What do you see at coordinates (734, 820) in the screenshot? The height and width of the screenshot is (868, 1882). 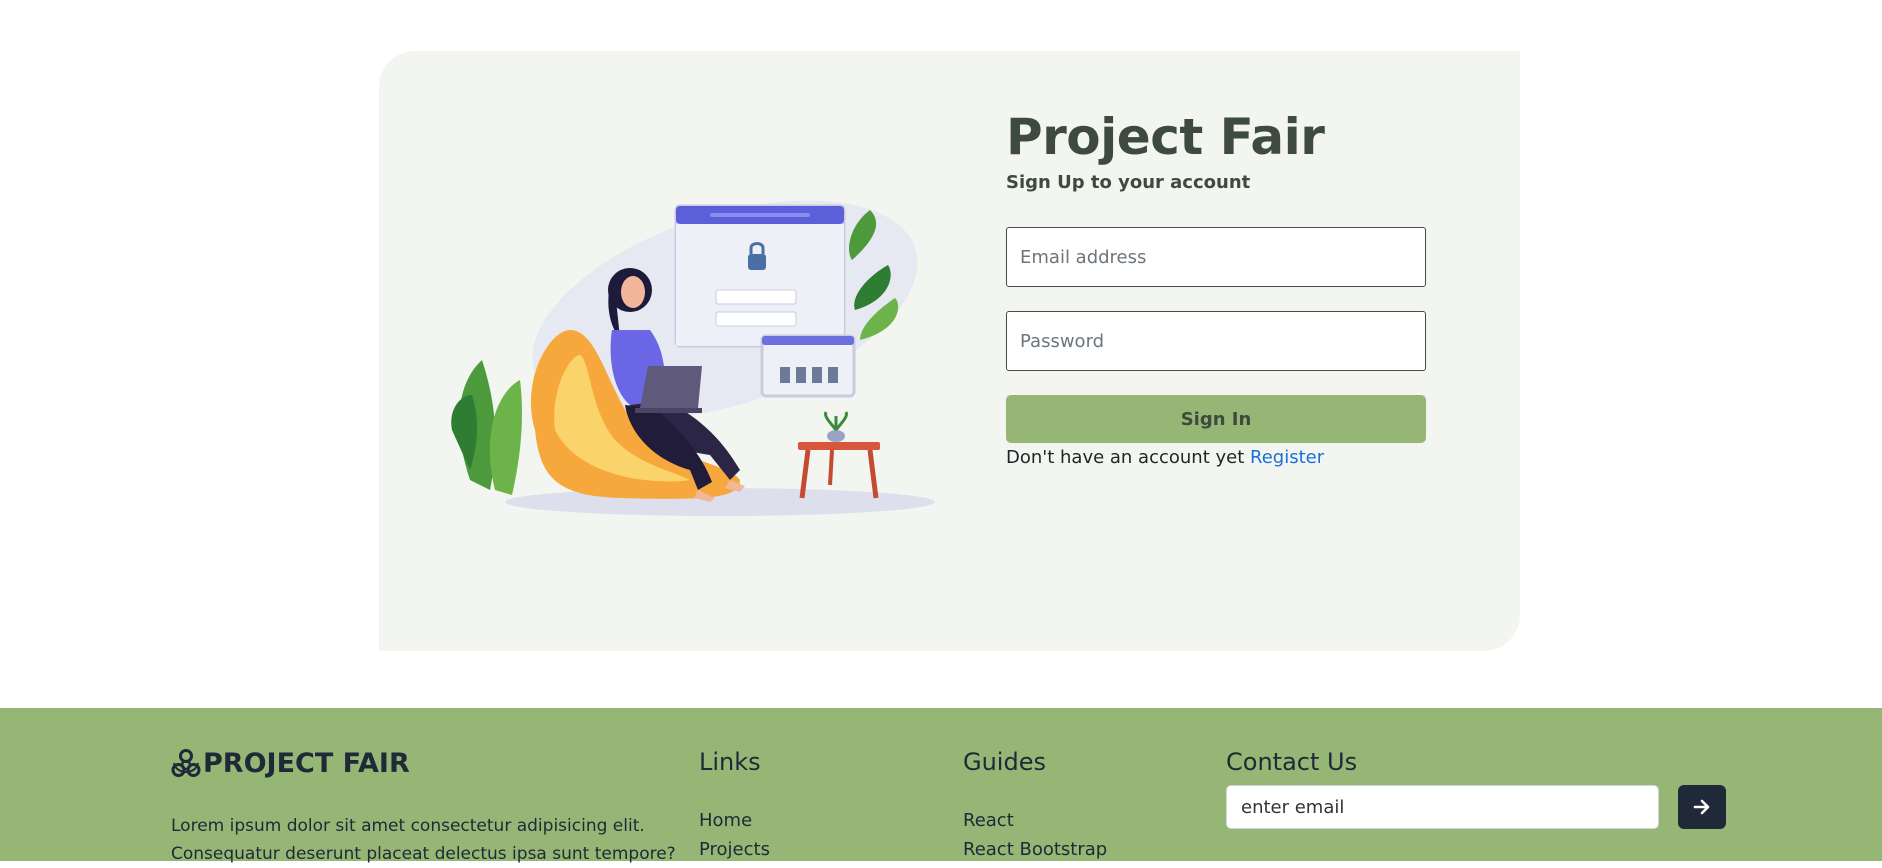 I see `footer-link-home: Home` at bounding box center [734, 820].